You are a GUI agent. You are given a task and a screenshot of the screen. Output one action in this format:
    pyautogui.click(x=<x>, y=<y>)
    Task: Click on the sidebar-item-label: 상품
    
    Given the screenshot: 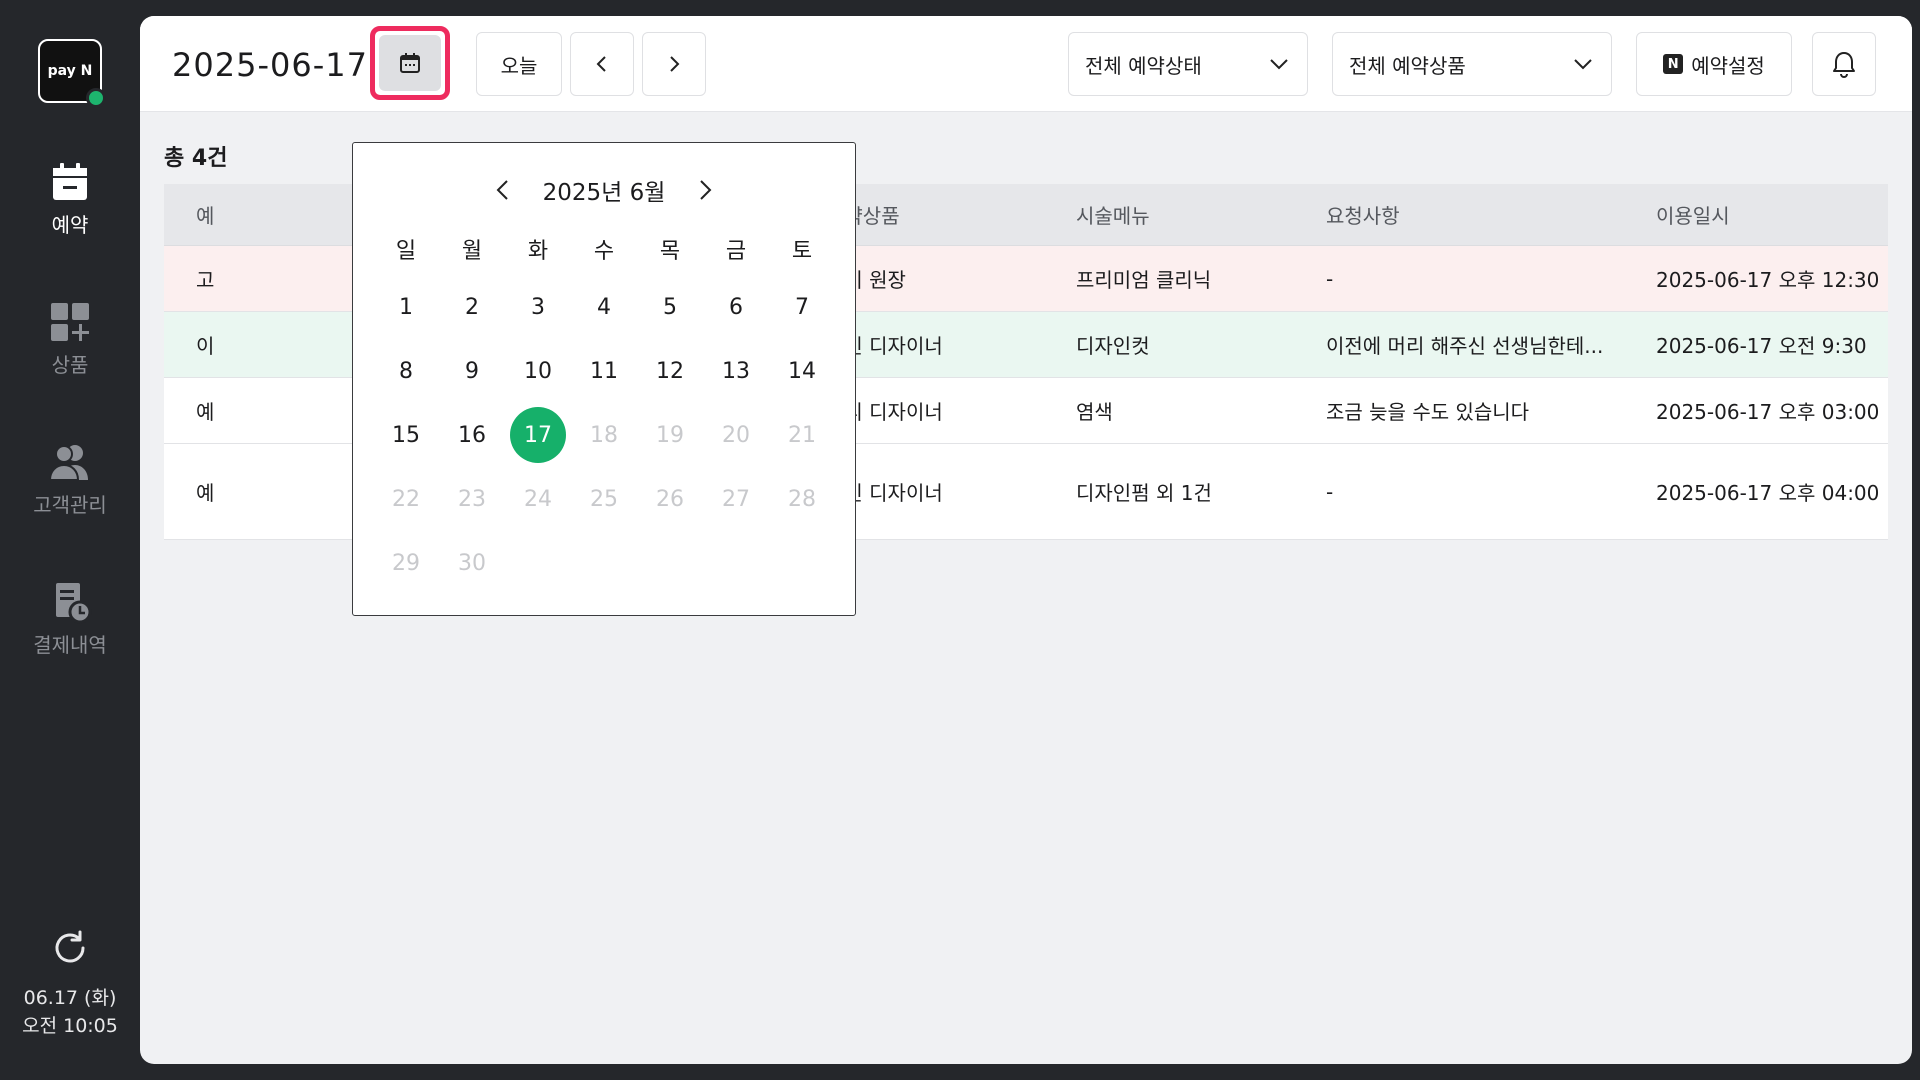 What is the action you would take?
    pyautogui.click(x=70, y=365)
    